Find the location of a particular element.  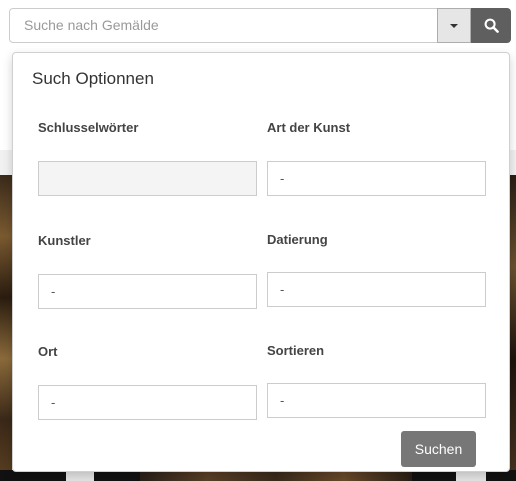

keywords-label: Schlusselwörter is located at coordinates (88, 127).